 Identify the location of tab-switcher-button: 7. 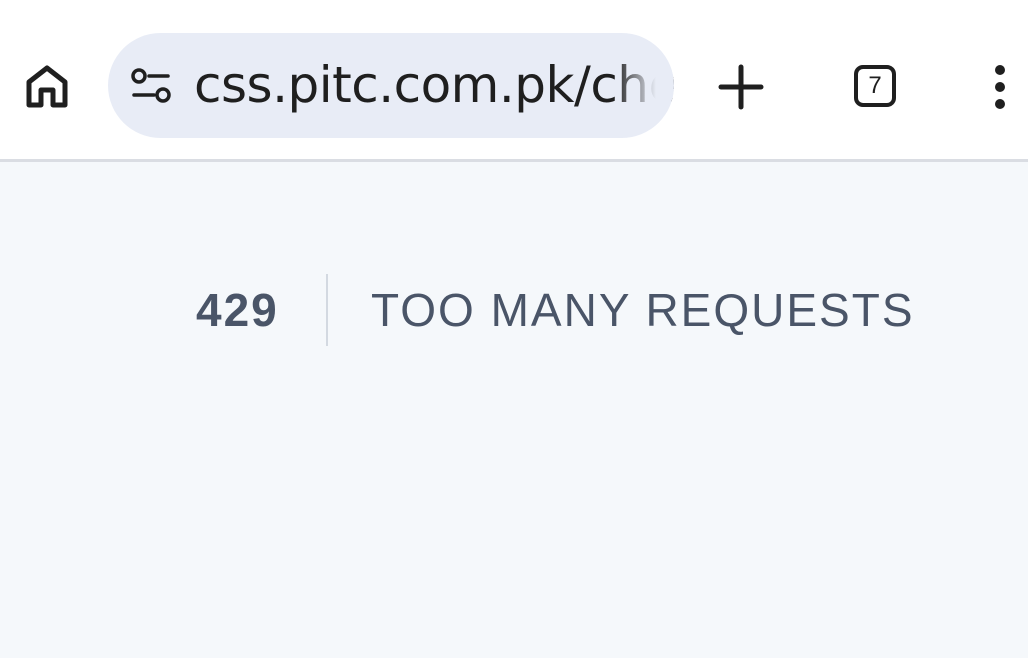
(875, 86).